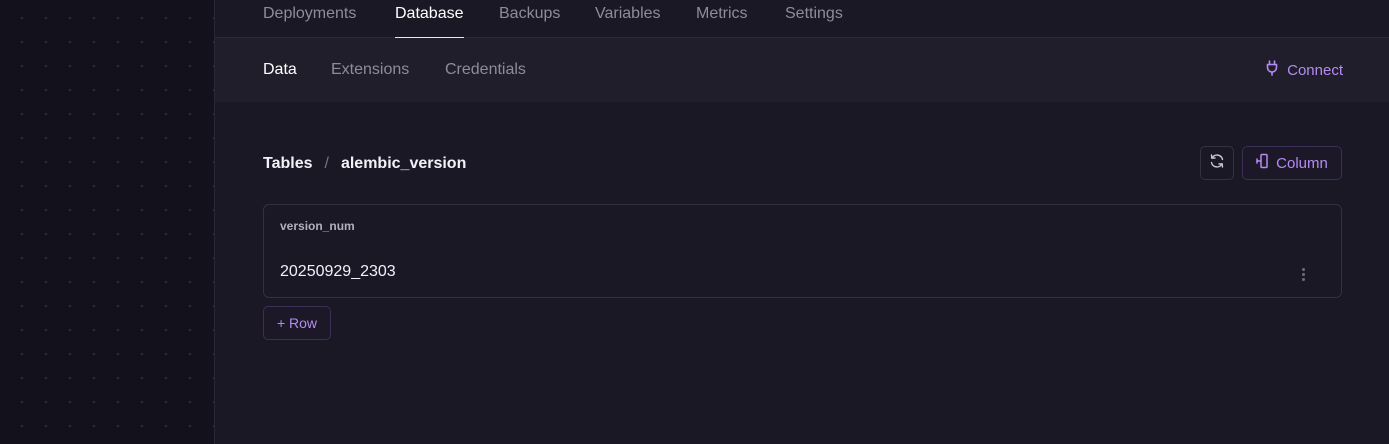 The height and width of the screenshot is (444, 1389). I want to click on tab-database: Database, so click(429, 19).